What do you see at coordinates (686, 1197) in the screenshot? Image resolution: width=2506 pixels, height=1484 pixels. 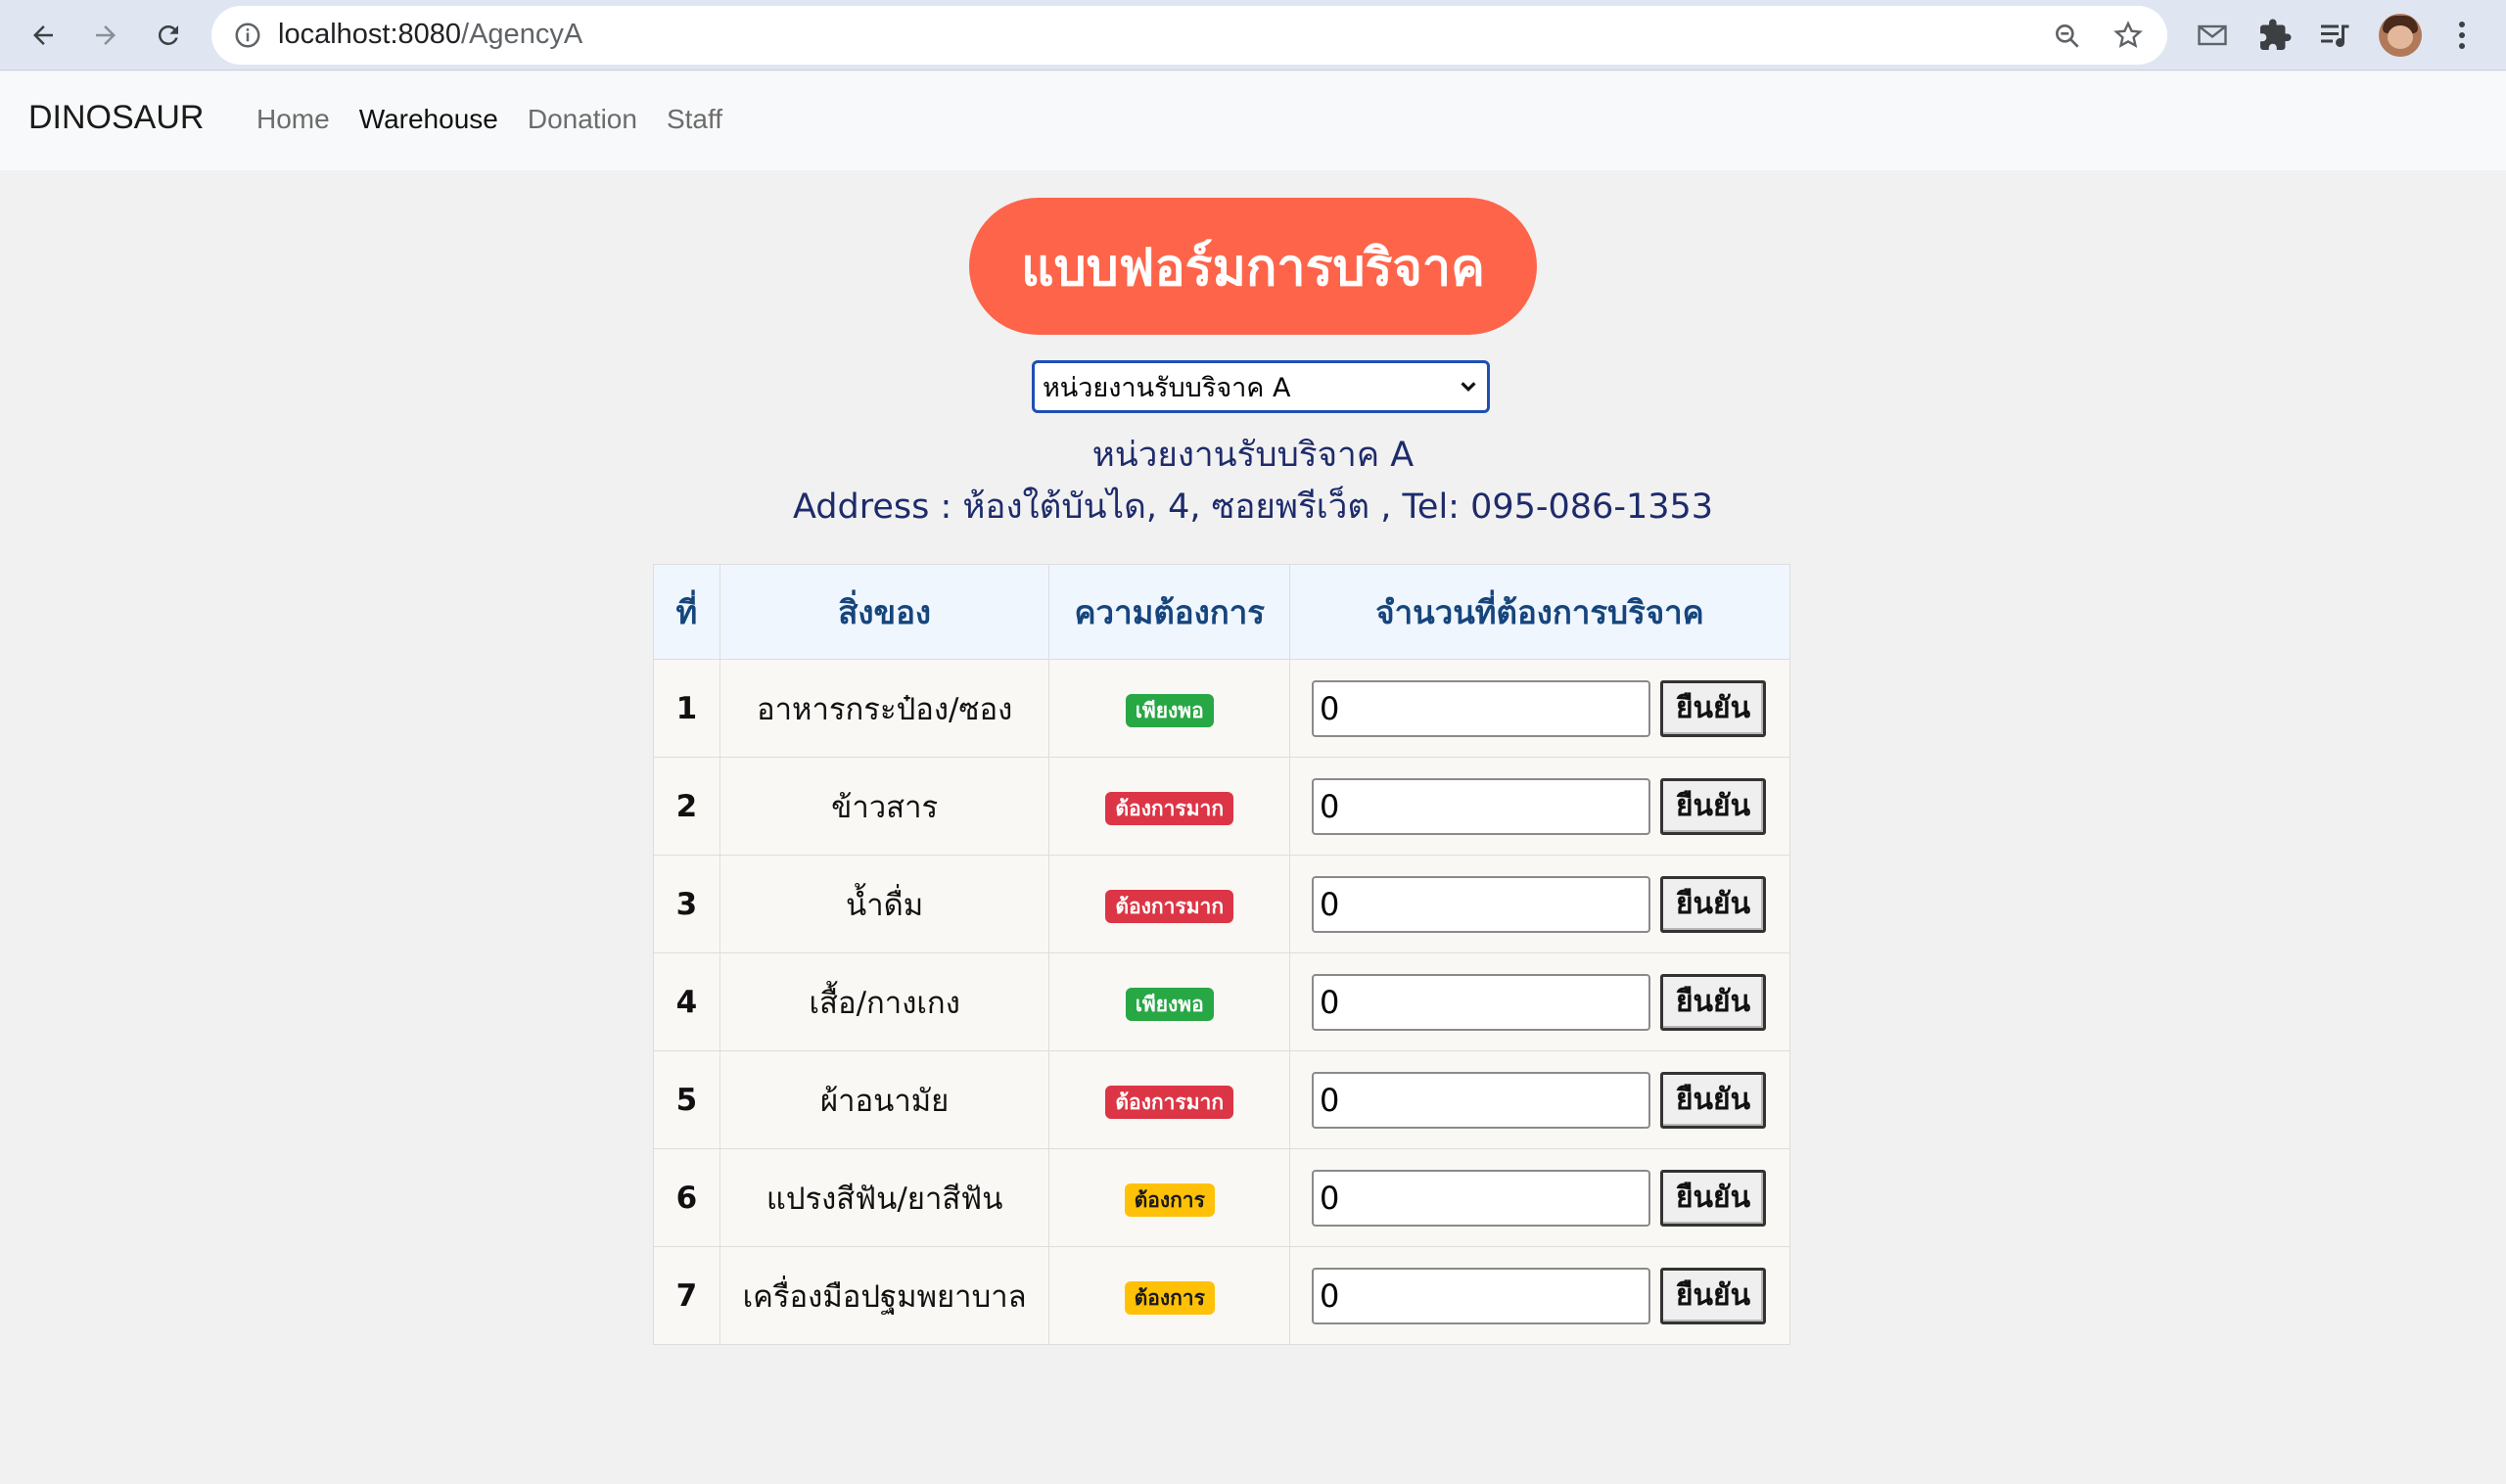 I see `row-number: 6` at bounding box center [686, 1197].